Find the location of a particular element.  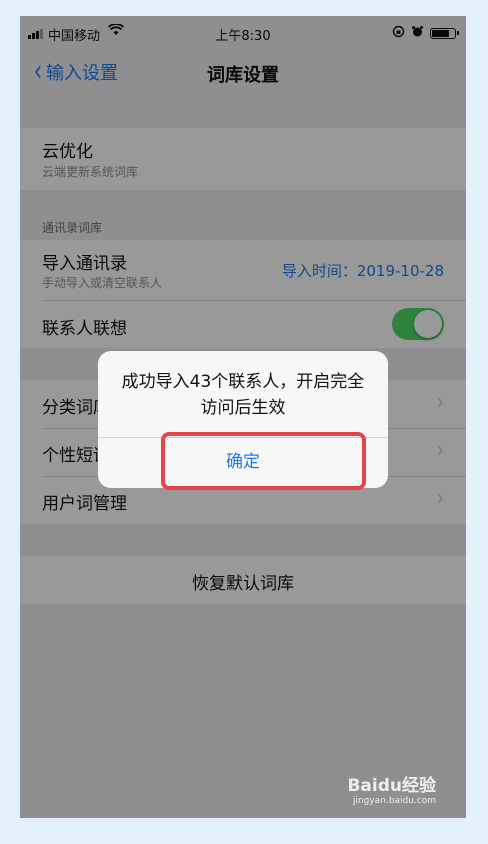

watermark-text: Baidu经验 is located at coordinates (391, 786).